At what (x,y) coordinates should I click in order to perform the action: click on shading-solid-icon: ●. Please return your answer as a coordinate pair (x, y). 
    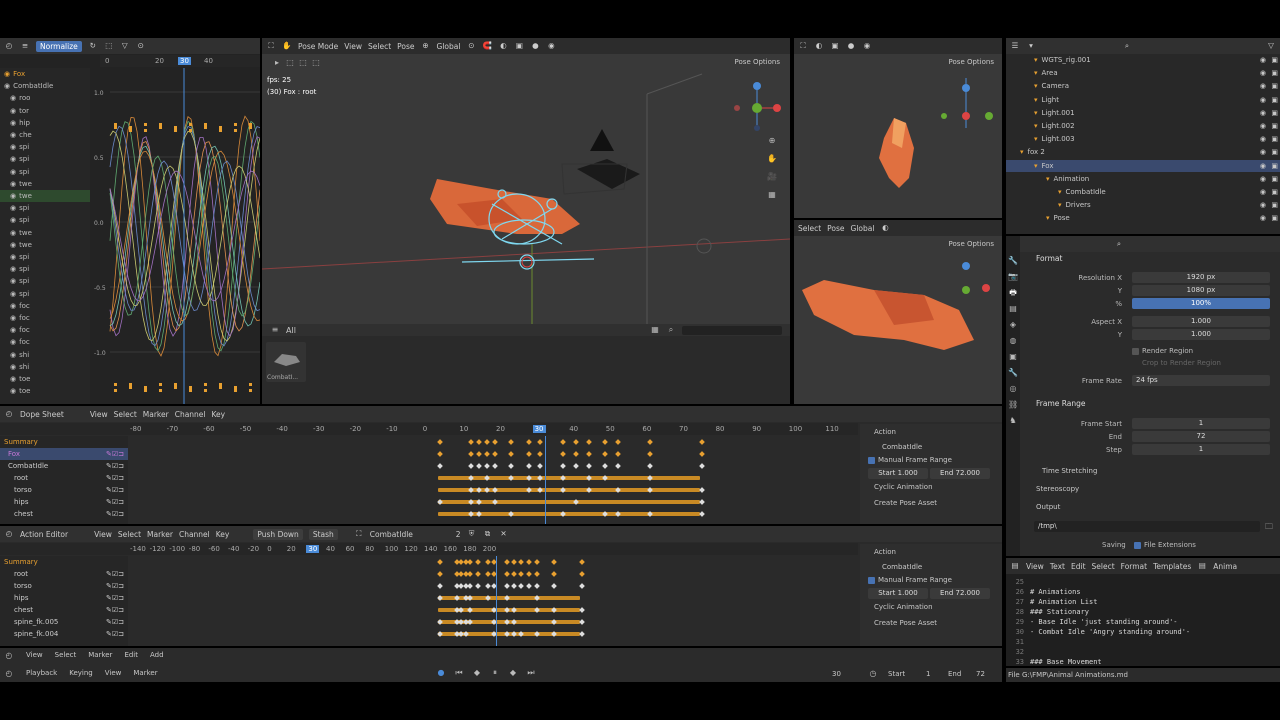
    Looking at the image, I should click on (535, 46).